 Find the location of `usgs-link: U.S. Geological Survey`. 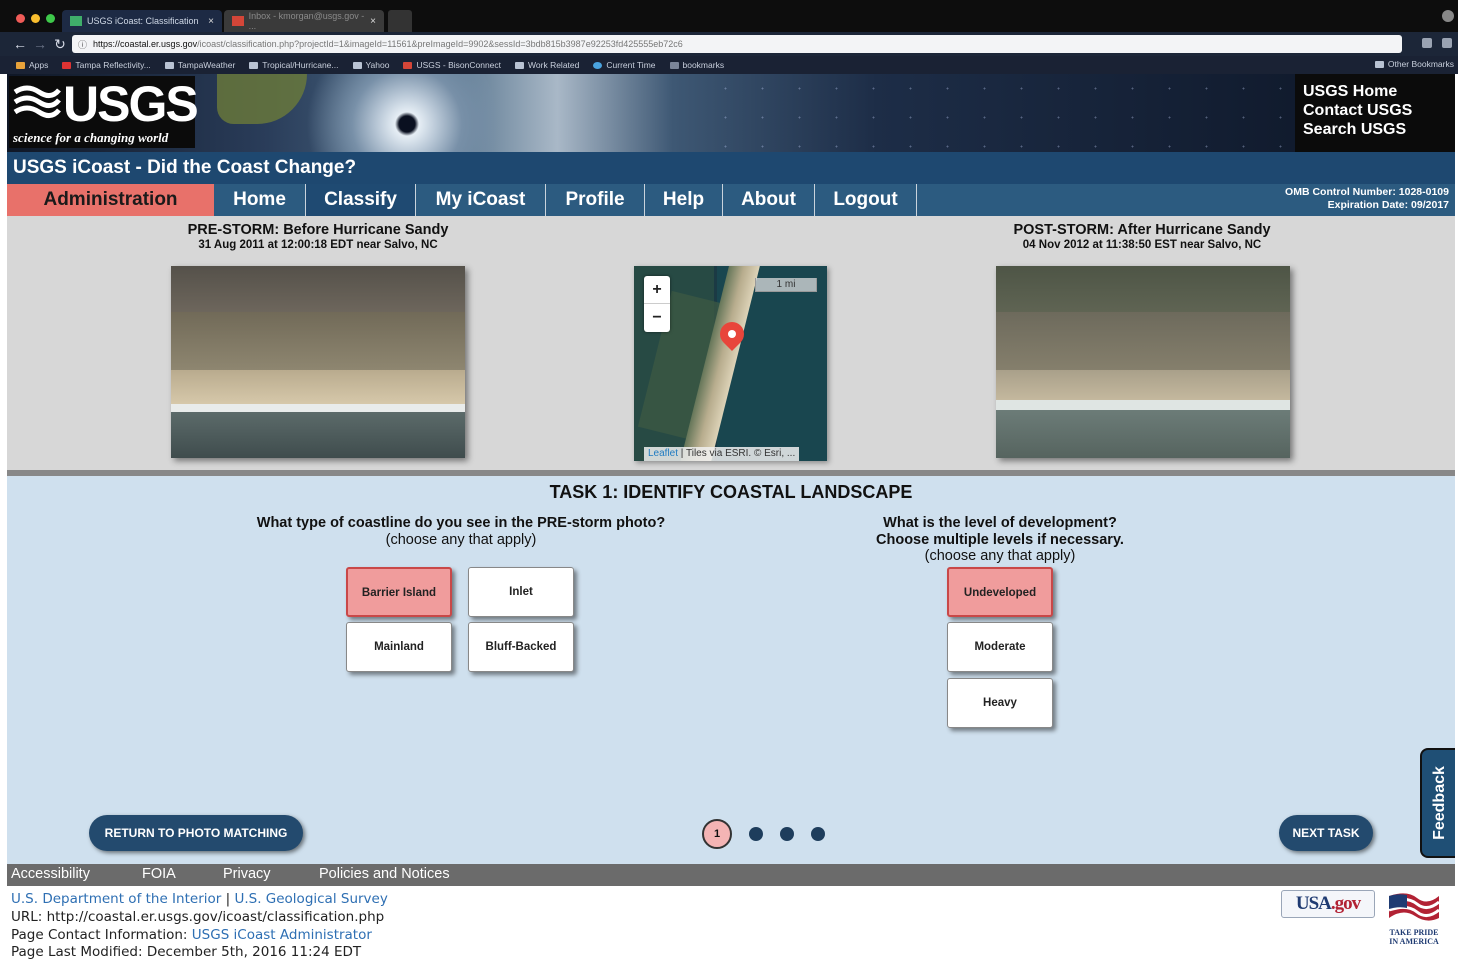

usgs-link: U.S. Geological Survey is located at coordinates (310, 899).